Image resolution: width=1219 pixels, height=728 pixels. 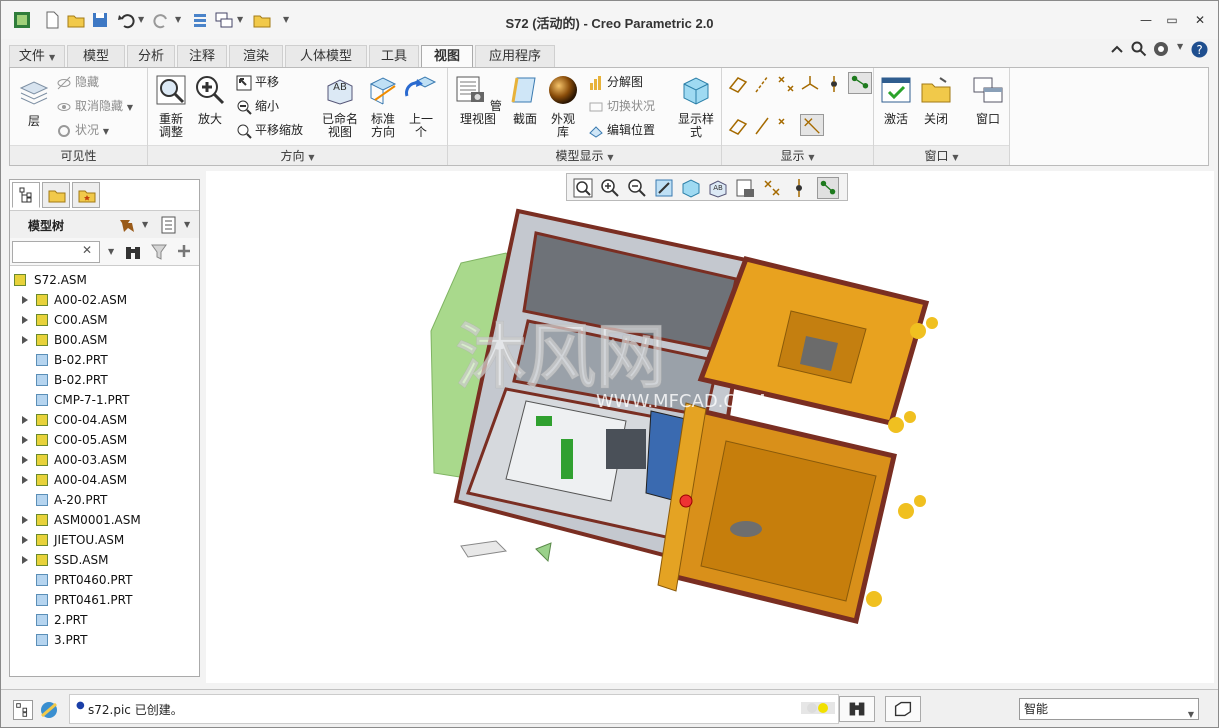 What do you see at coordinates (525, 100) in the screenshot?
I see `section-button: 截面` at bounding box center [525, 100].